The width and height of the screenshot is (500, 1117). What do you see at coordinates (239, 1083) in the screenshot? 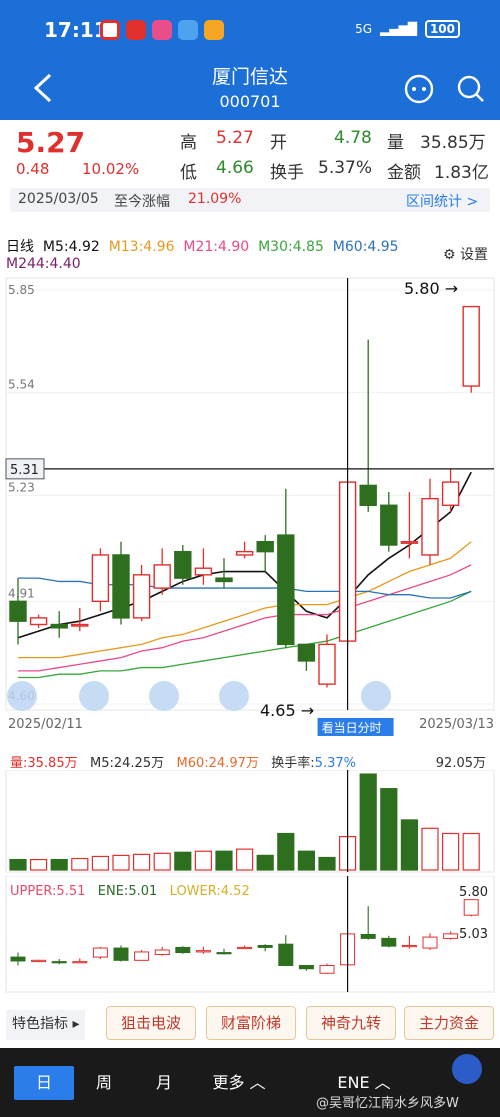
I see `tab-more: 更多 ︿` at bounding box center [239, 1083].